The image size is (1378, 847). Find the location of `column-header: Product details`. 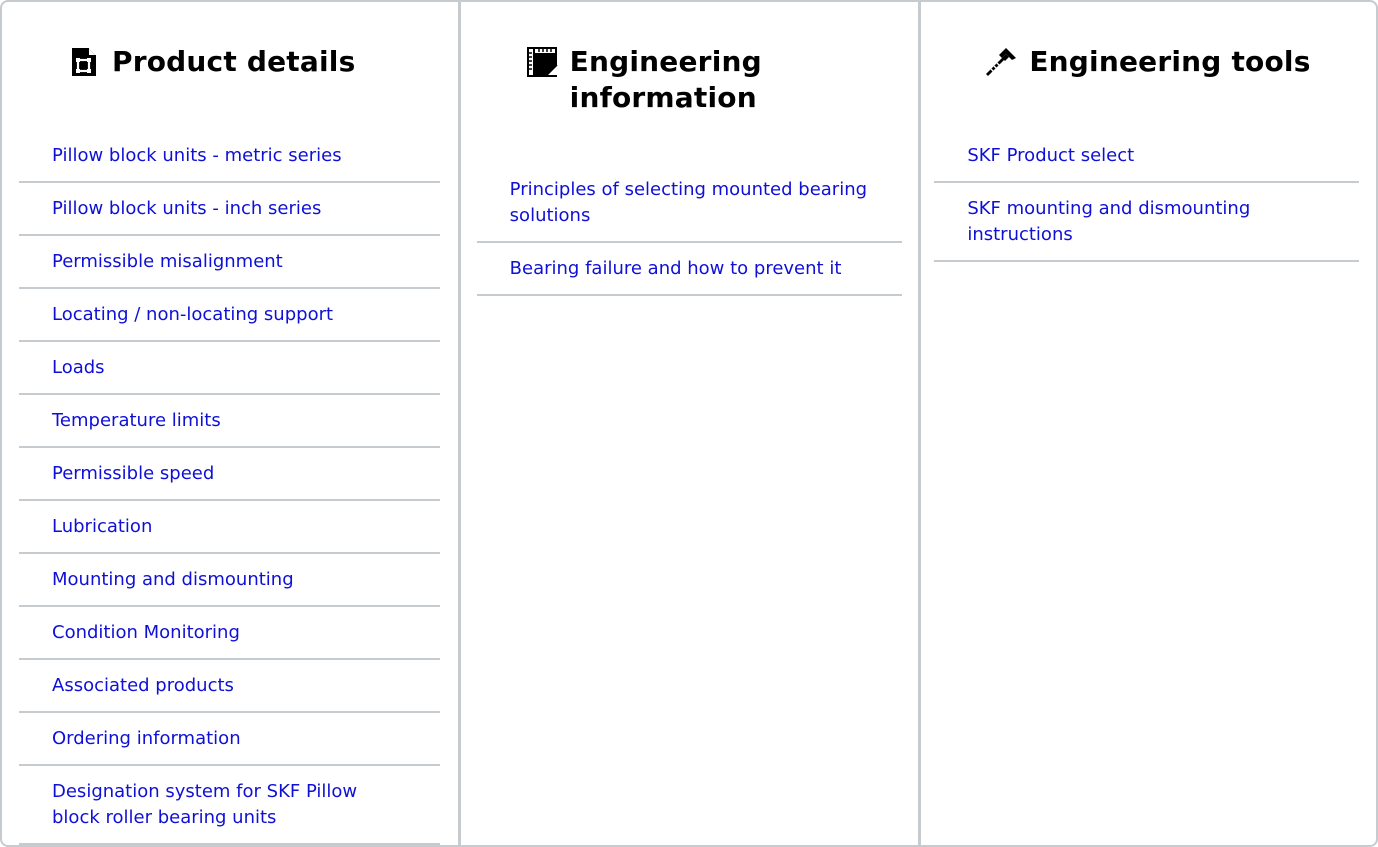

column-header: Product details is located at coordinates (211, 62).